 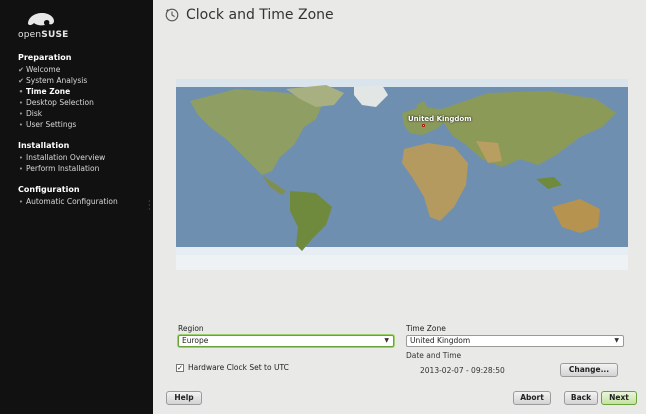 I want to click on step-label: System Analysis, so click(x=57, y=80).